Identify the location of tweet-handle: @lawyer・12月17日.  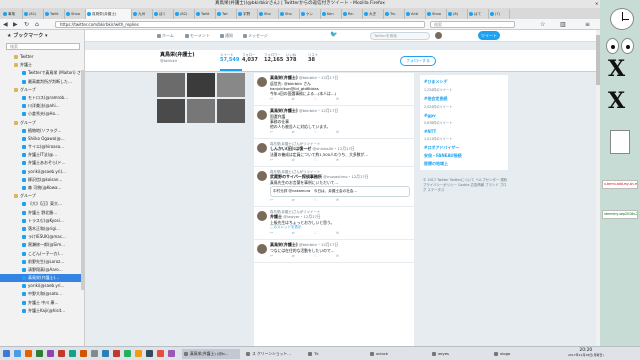
(301, 216).